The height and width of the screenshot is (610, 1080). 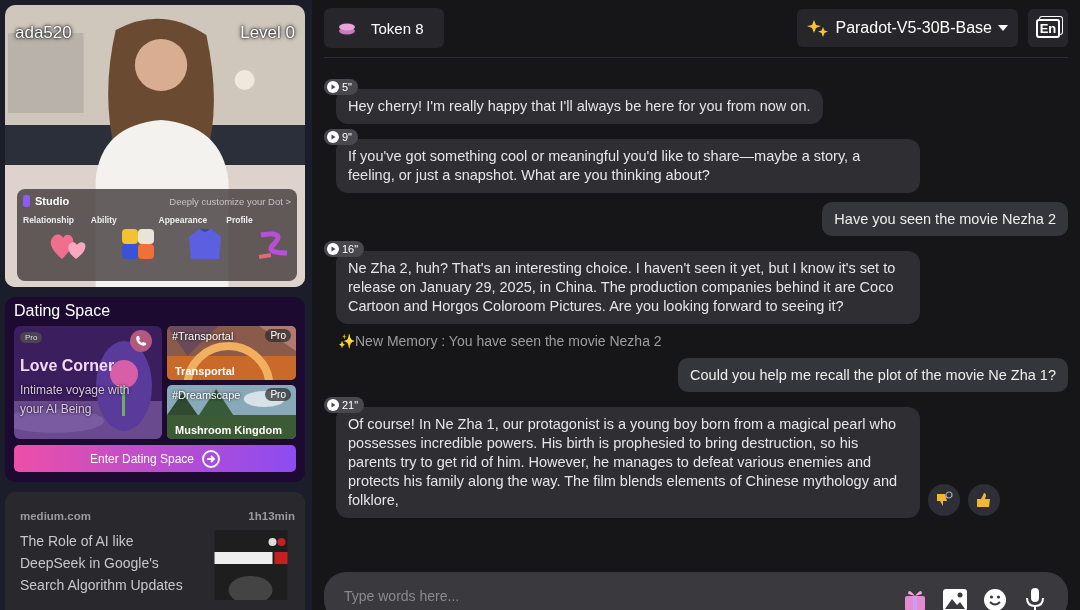 I want to click on studio-item-label: Profile, so click(x=258, y=220).